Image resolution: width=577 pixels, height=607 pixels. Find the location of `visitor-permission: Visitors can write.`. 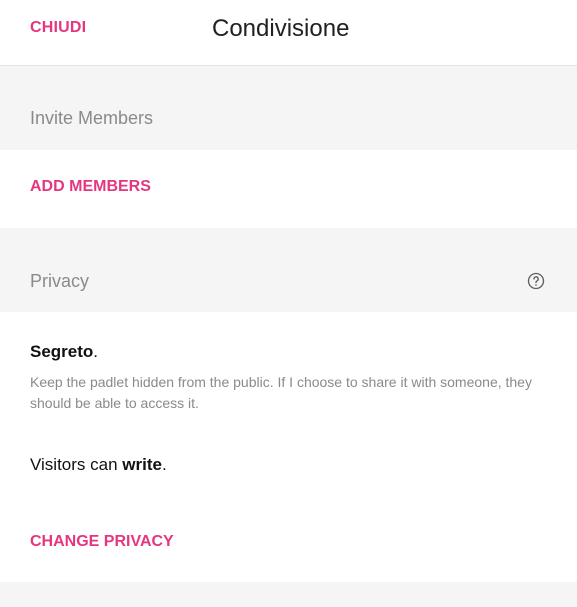

visitor-permission: Visitors can write. is located at coordinates (98, 465).